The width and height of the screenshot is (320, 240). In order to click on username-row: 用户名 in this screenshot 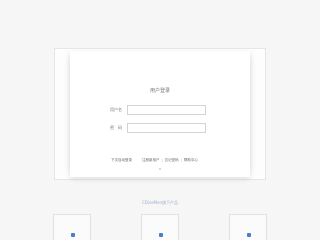, I will do `click(158, 110)`.